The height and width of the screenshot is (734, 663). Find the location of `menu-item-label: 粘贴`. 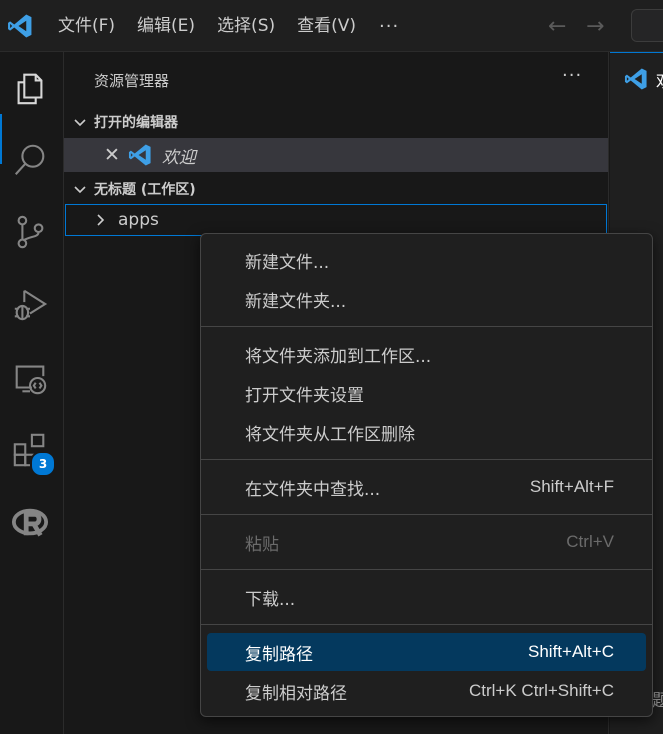

menu-item-label: 粘贴 is located at coordinates (262, 544).